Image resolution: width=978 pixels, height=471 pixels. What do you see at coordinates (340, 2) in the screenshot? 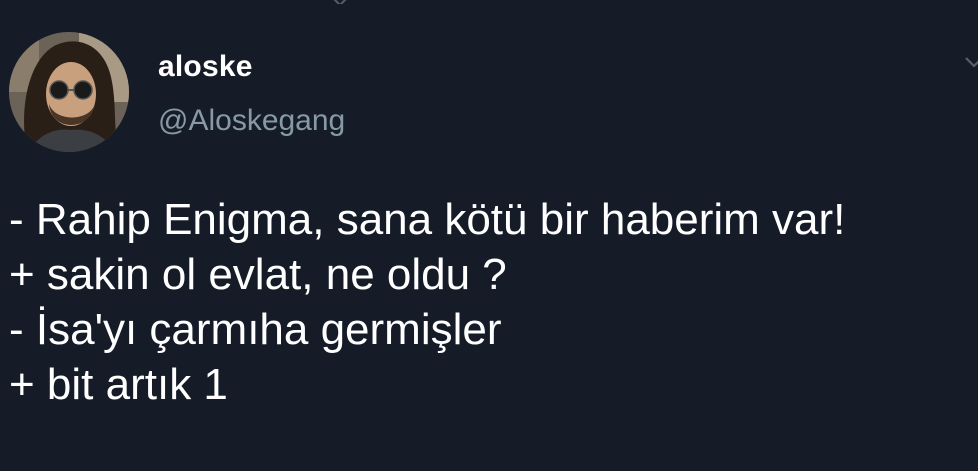
I see `scroll-fragment` at bounding box center [340, 2].